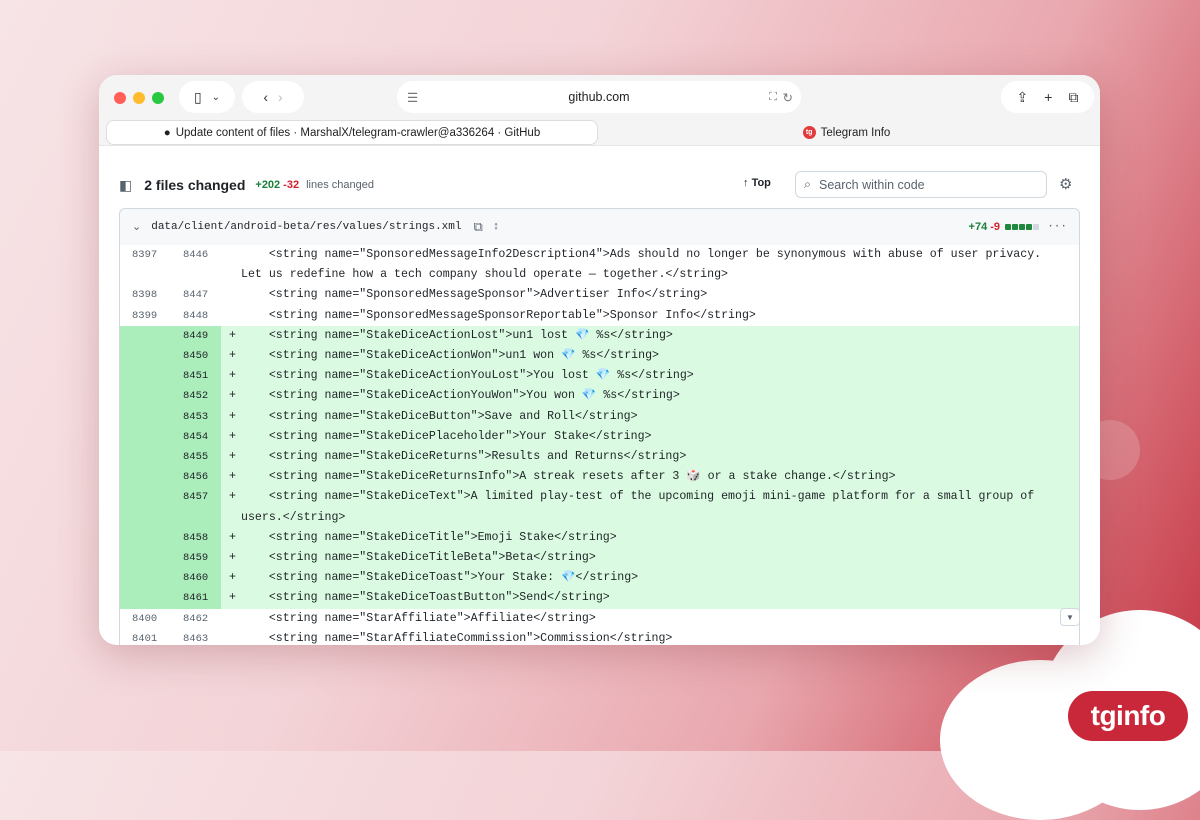 The height and width of the screenshot is (820, 1200). What do you see at coordinates (136, 227) in the screenshot?
I see `collapse-chevron-icon: ⌄` at bounding box center [136, 227].